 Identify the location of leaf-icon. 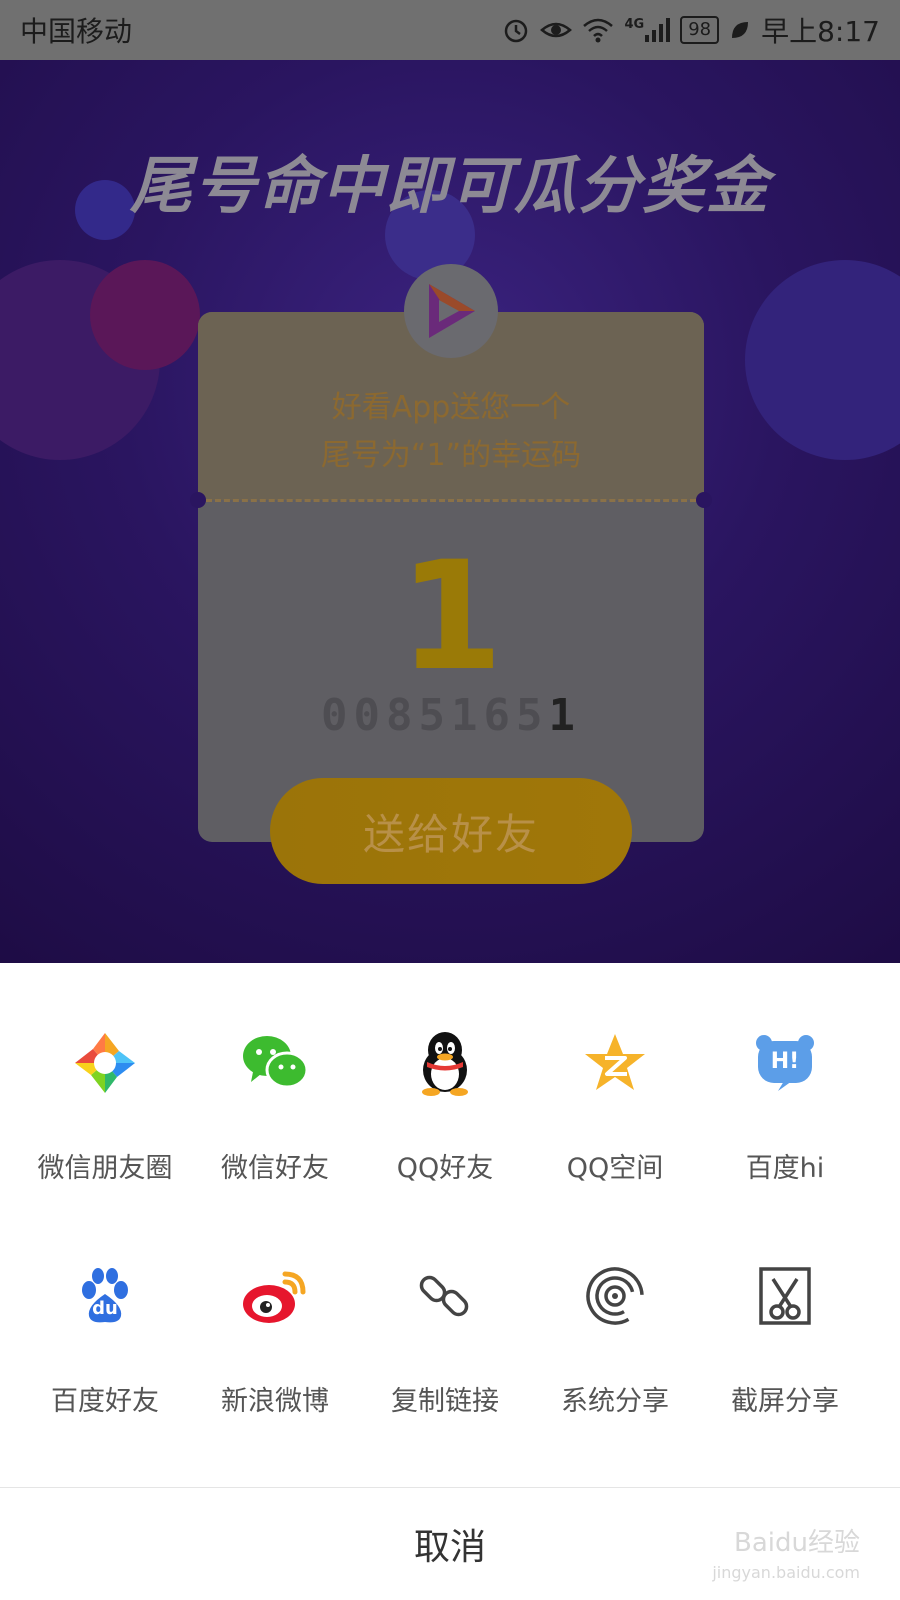
(740, 30).